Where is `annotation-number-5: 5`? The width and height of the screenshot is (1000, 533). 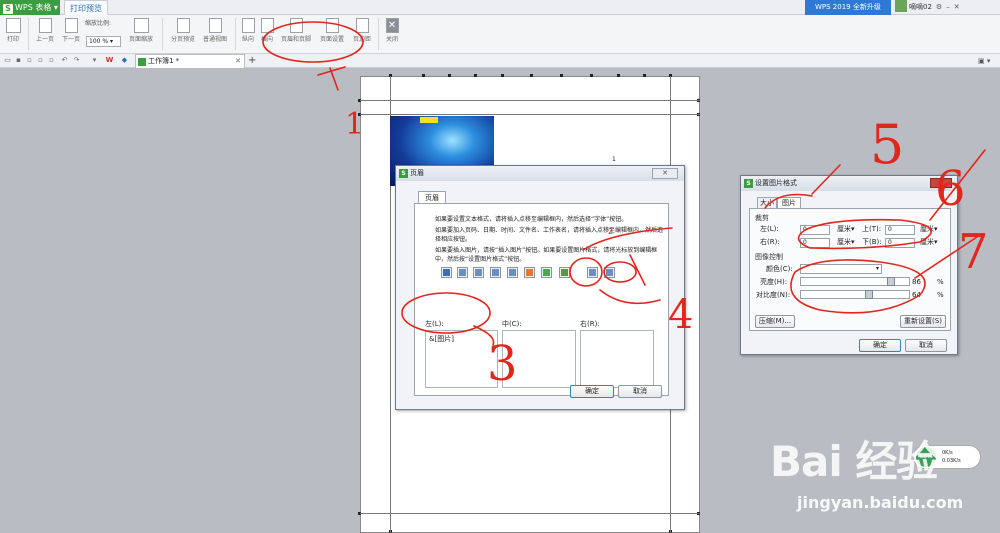 annotation-number-5: 5 is located at coordinates (887, 144).